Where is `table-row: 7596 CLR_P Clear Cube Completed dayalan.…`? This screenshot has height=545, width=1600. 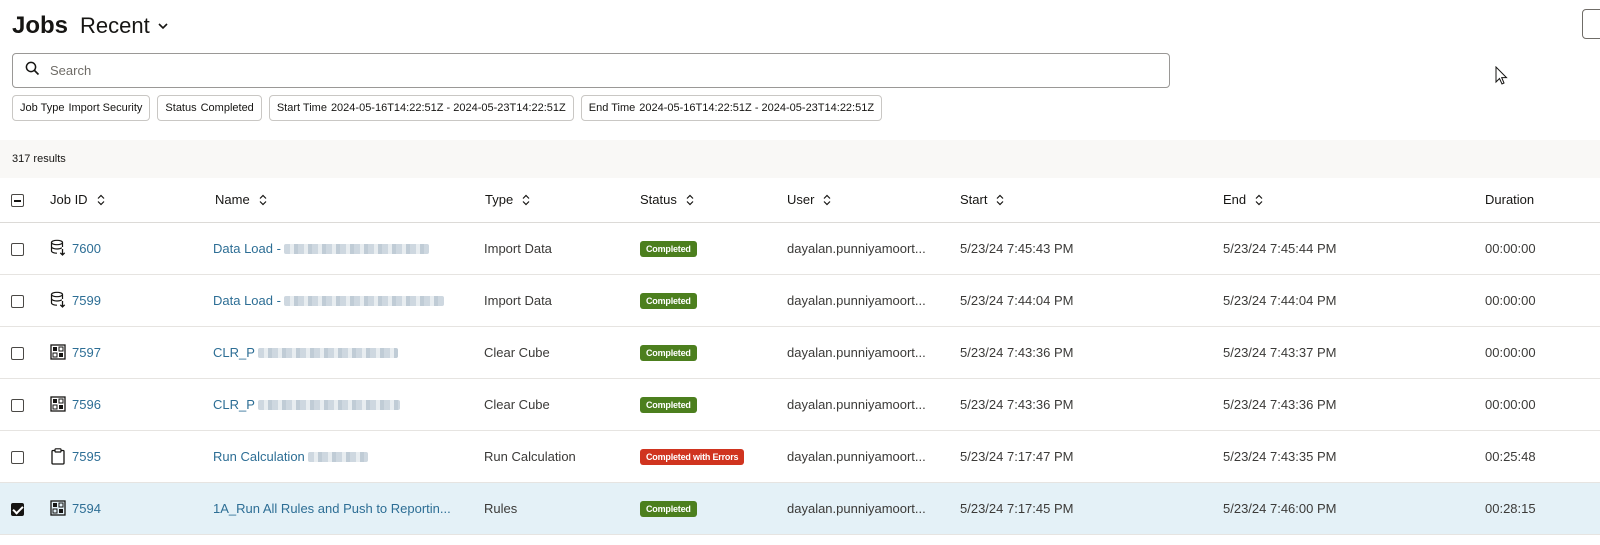
table-row: 7596 CLR_P Clear Cube Completed dayalan.… is located at coordinates (800, 404).